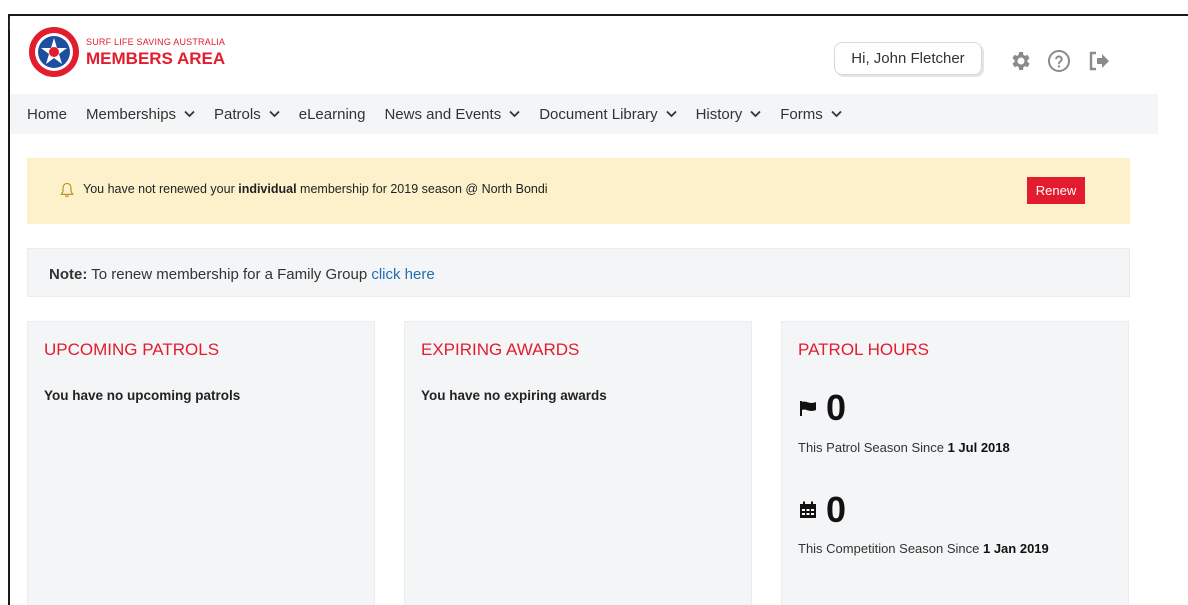  Describe the element at coordinates (808, 509) in the screenshot. I see `calendar-icon` at that location.